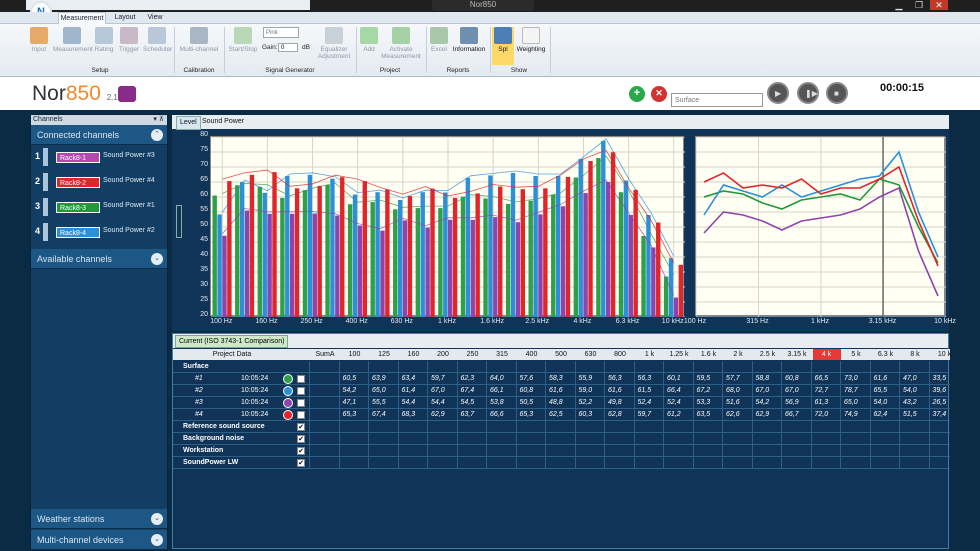 This screenshot has width=980, height=551. Describe the element at coordinates (414, 354) in the screenshot. I see `column-header: 160` at that location.